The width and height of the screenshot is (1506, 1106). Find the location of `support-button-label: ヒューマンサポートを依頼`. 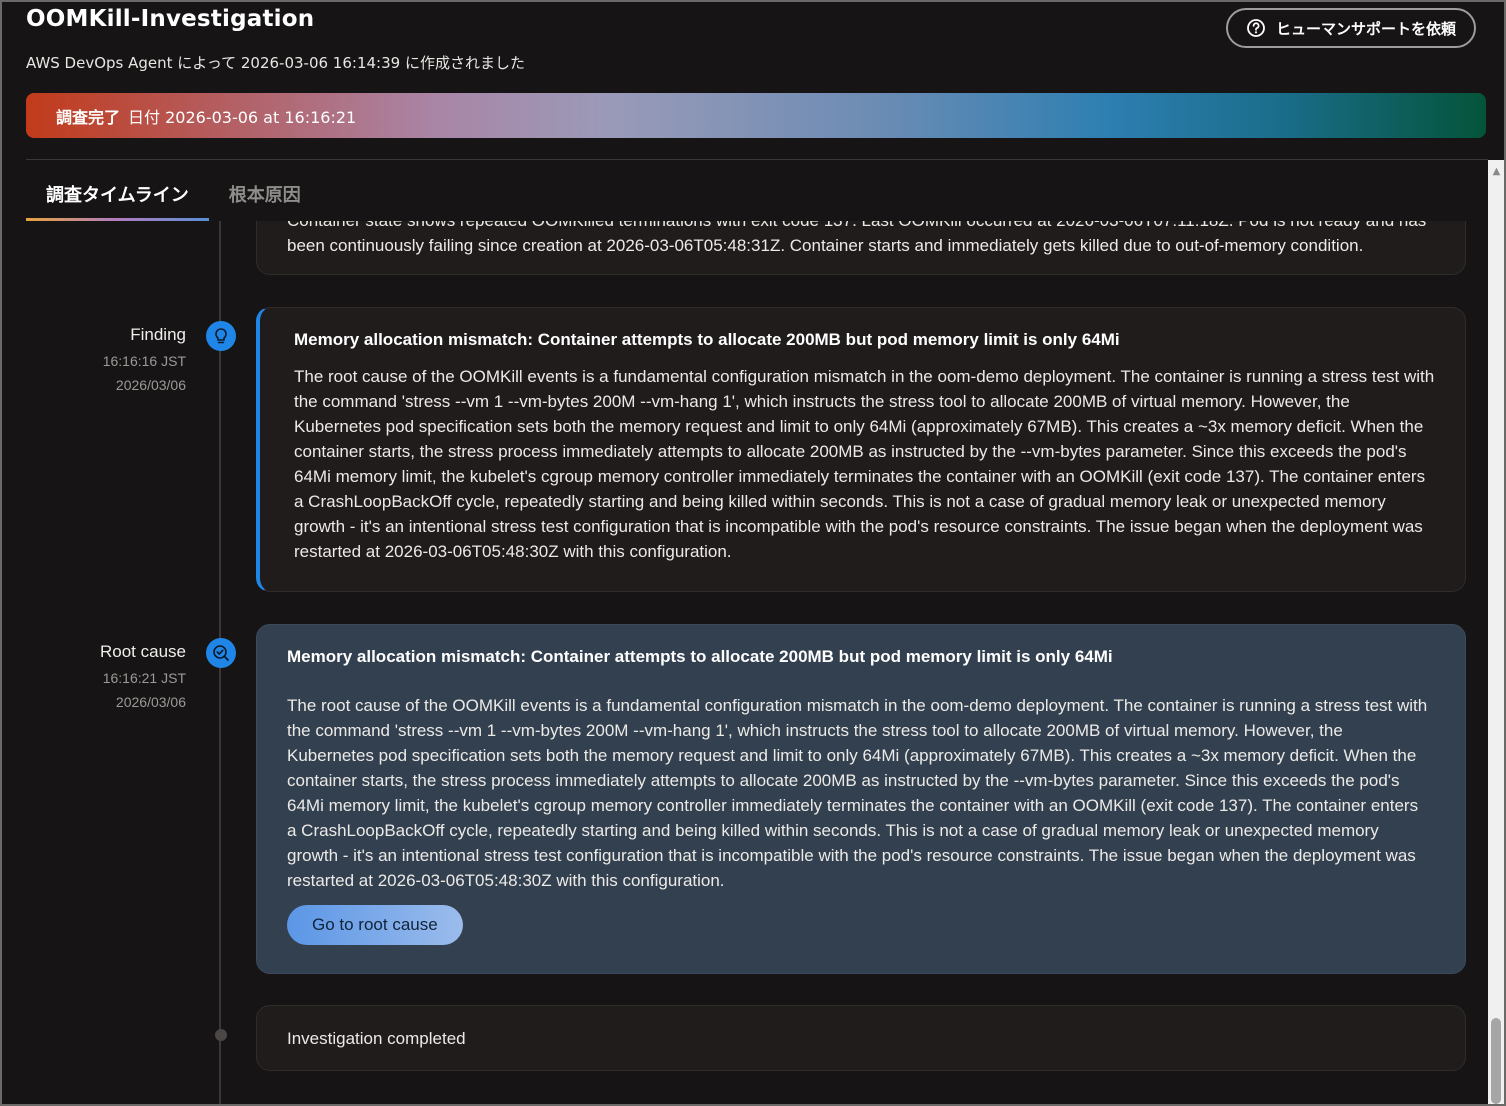

support-button-label: ヒューマンサポートを依頼 is located at coordinates (1365, 29).